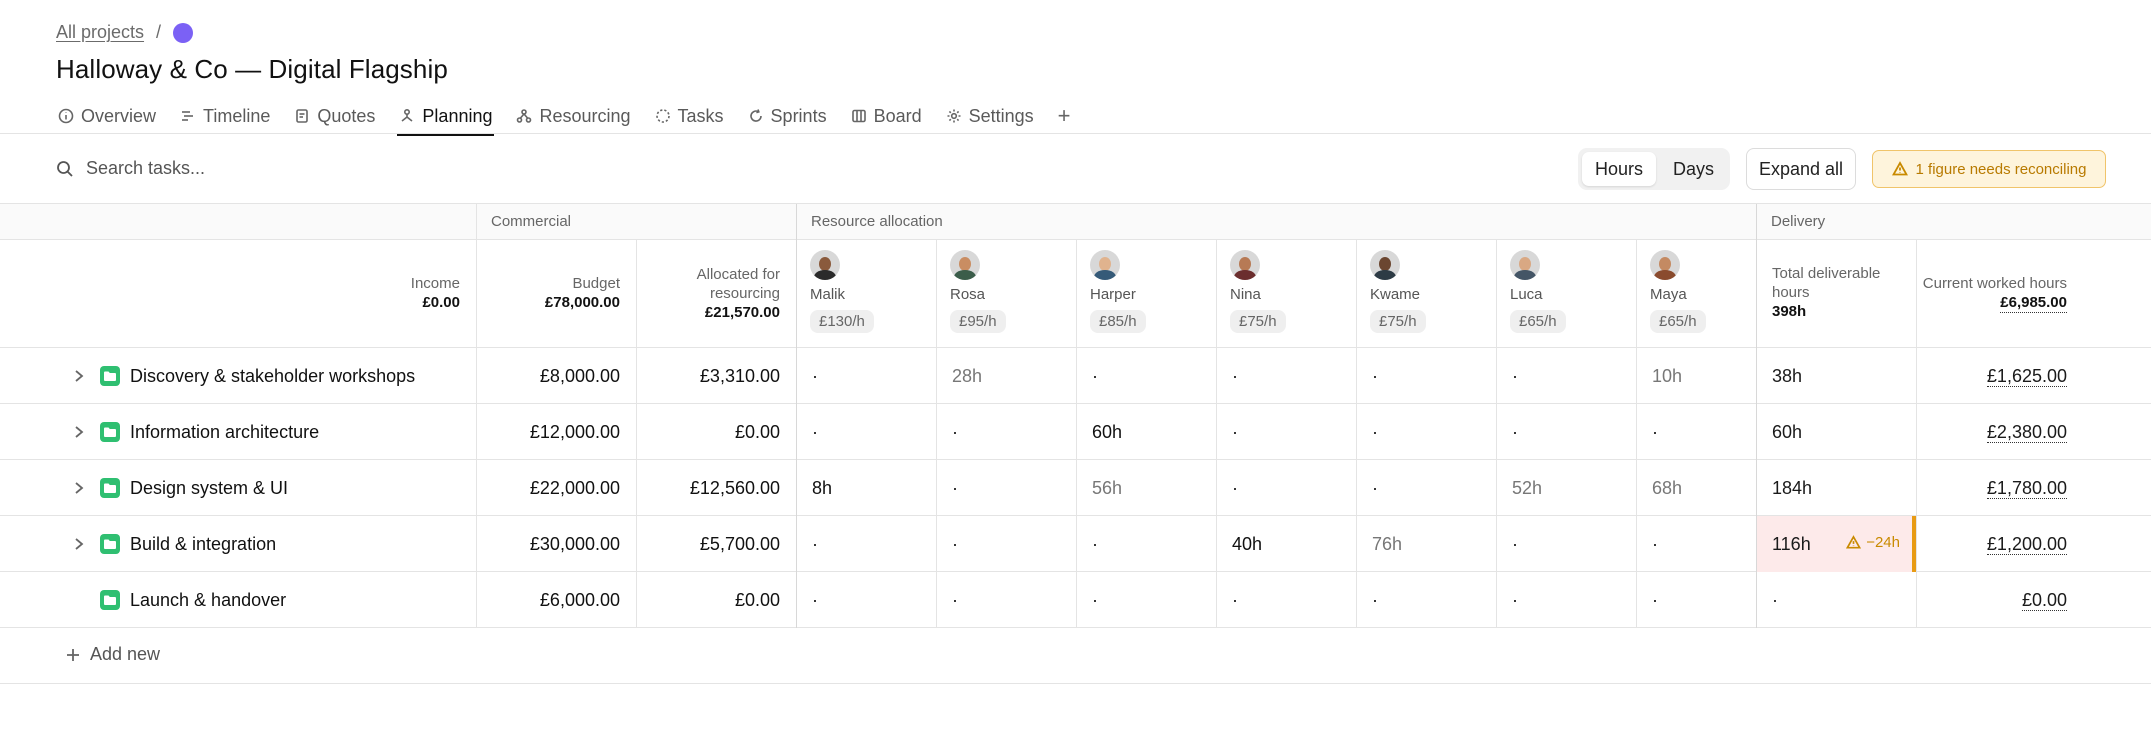 The width and height of the screenshot is (2151, 746). I want to click on tab-sprints: Sprints, so click(787, 116).